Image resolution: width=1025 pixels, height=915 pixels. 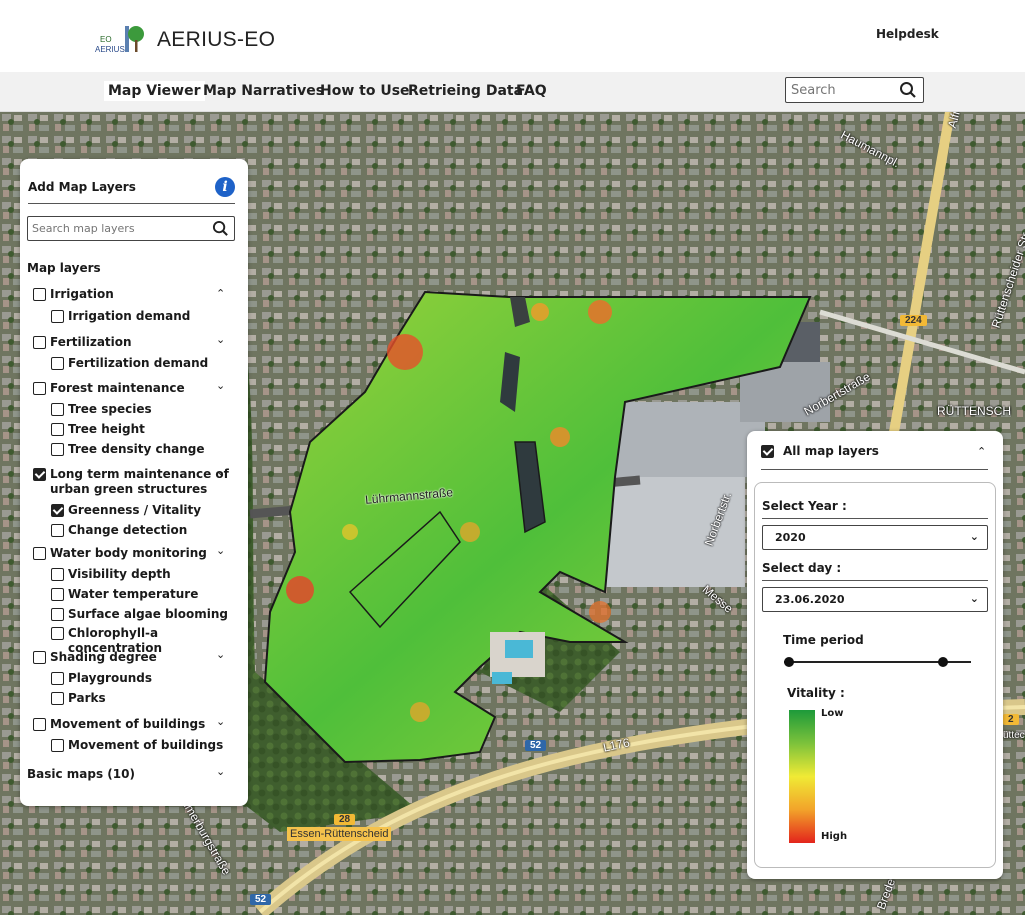 I want to click on layer-label: Tree species, so click(x=110, y=409).